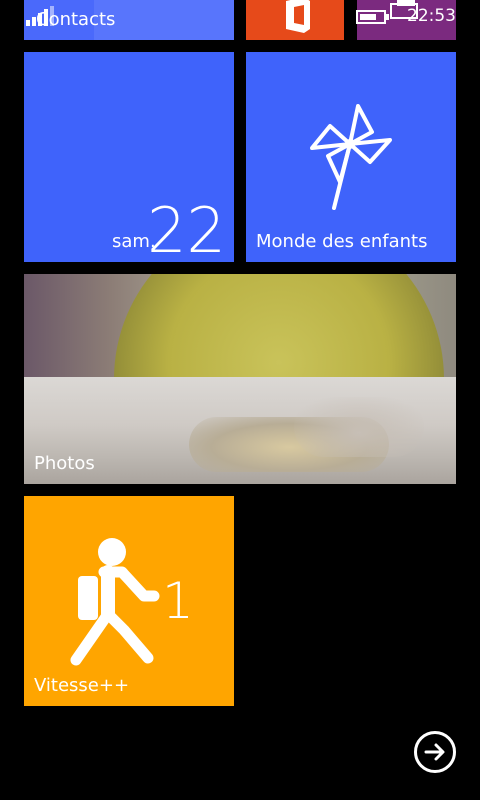 Image resolution: width=480 pixels, height=800 pixels. What do you see at coordinates (342, 241) in the screenshot?
I see `kids-corner-label: Monde des enfants` at bounding box center [342, 241].